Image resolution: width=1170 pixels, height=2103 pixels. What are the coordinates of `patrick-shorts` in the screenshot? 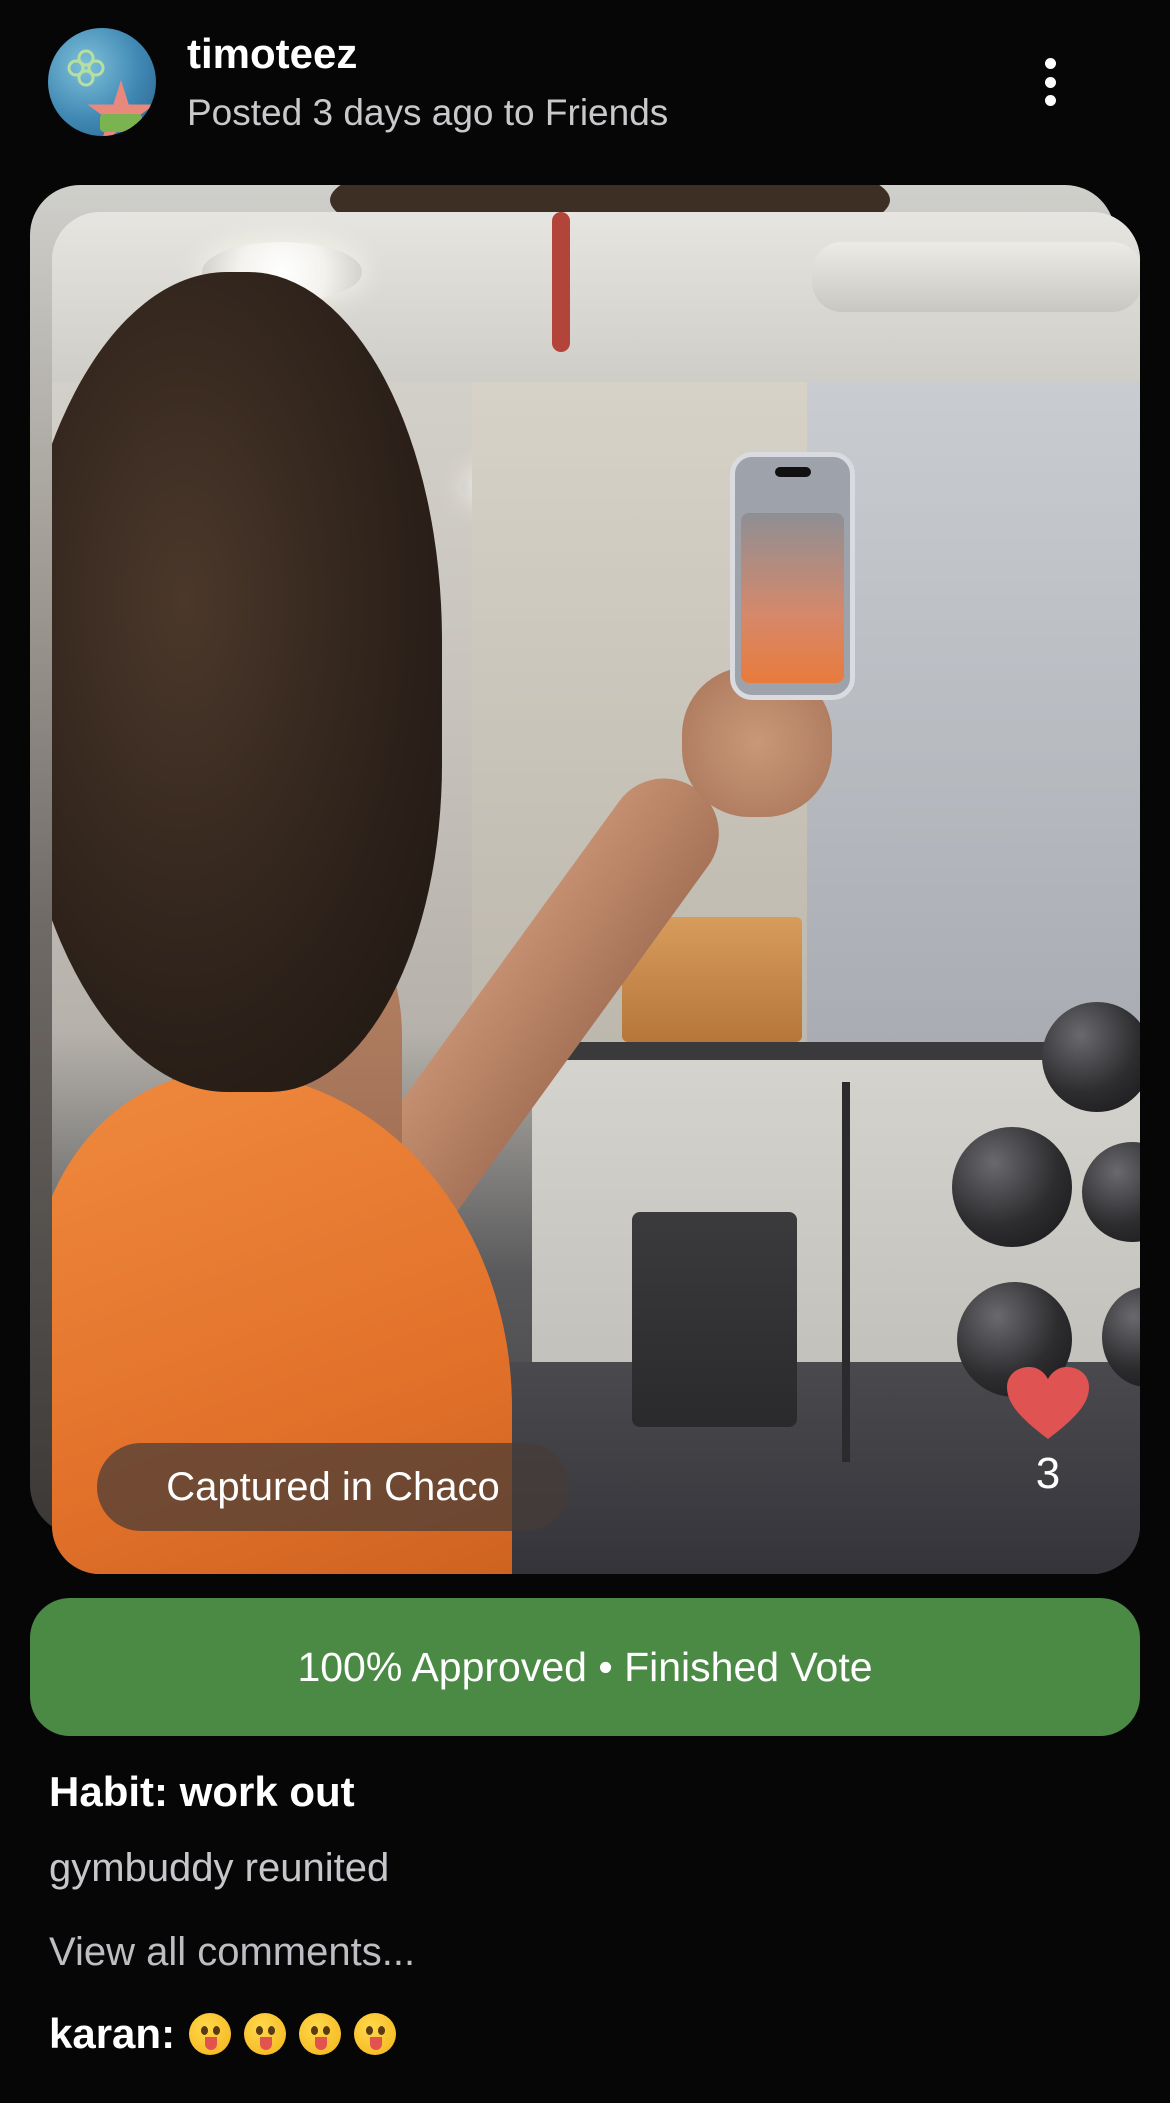 It's located at (121, 123).